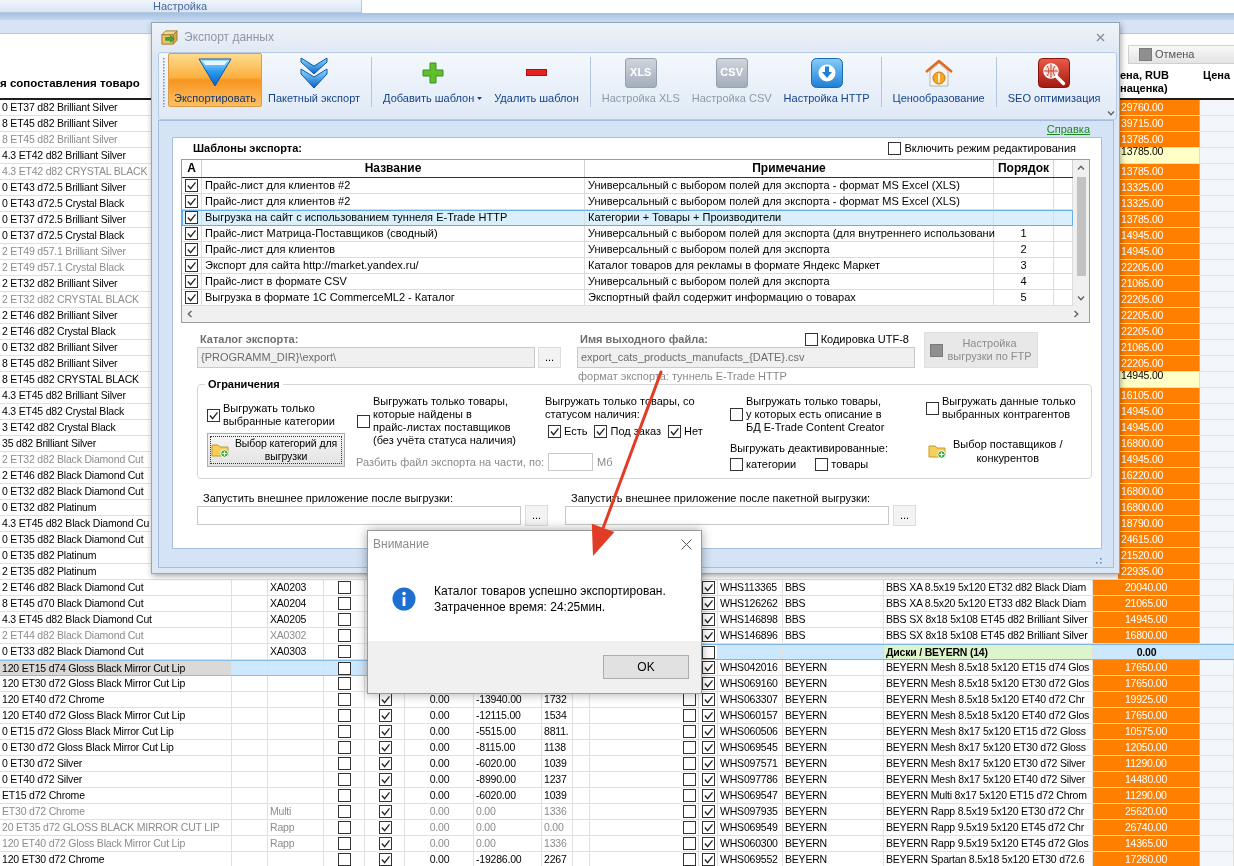 This screenshot has height=866, width=1234. Describe the element at coordinates (163, 82) in the screenshot. I see `grip-icon` at that location.